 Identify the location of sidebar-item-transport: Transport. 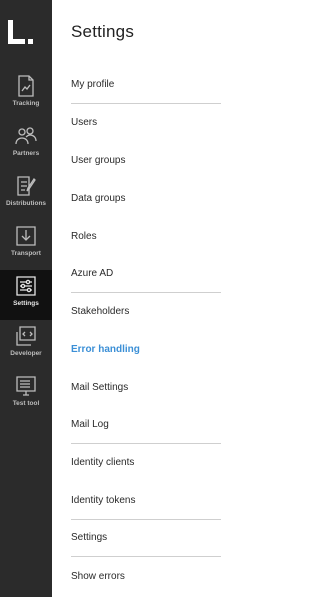
(26, 245).